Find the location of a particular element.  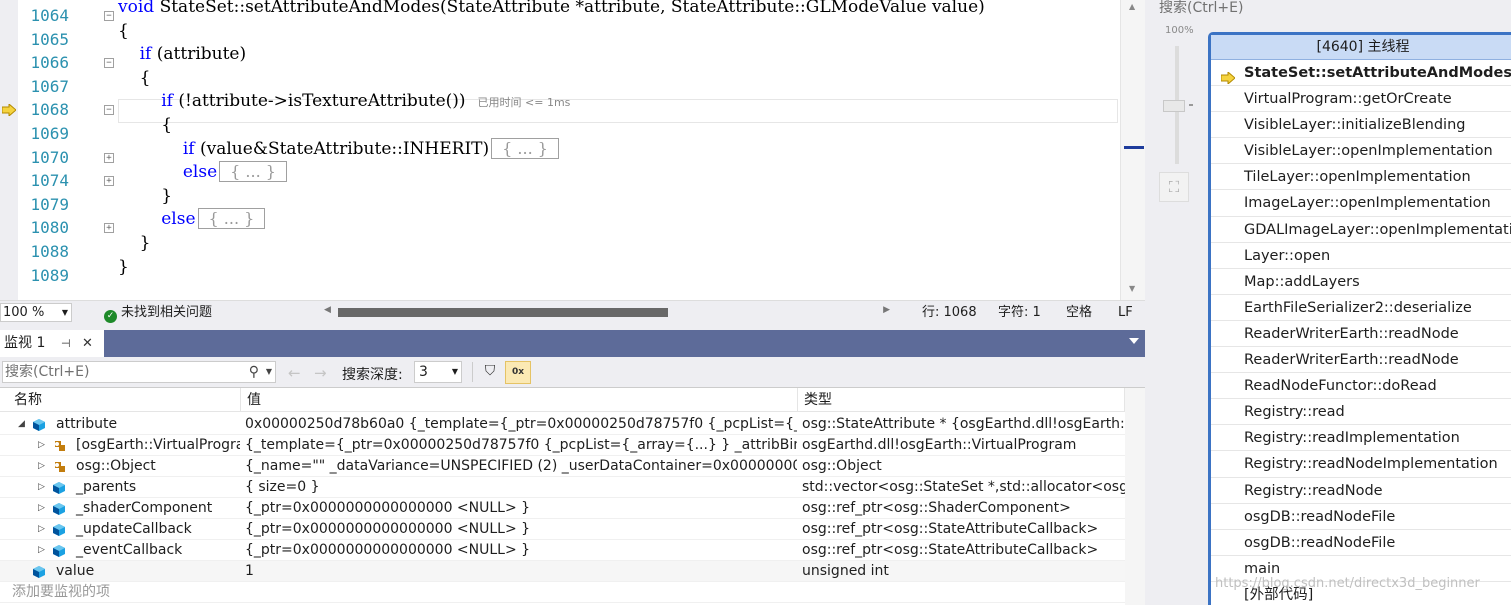

watch-name-cell: value is located at coordinates (120, 571).